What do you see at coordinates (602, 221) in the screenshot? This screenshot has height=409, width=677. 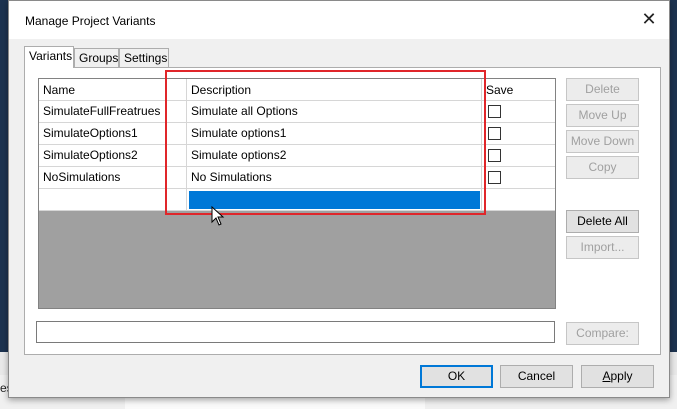 I see `delete-all-button: Delete All` at bounding box center [602, 221].